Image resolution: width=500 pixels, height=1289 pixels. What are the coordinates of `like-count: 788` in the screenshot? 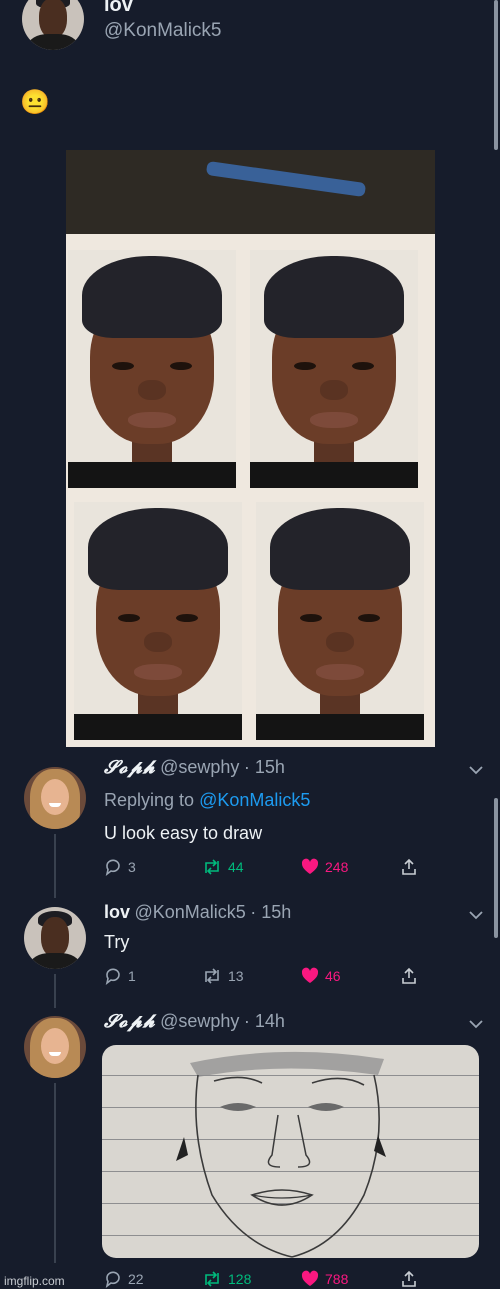 It's located at (337, 1279).